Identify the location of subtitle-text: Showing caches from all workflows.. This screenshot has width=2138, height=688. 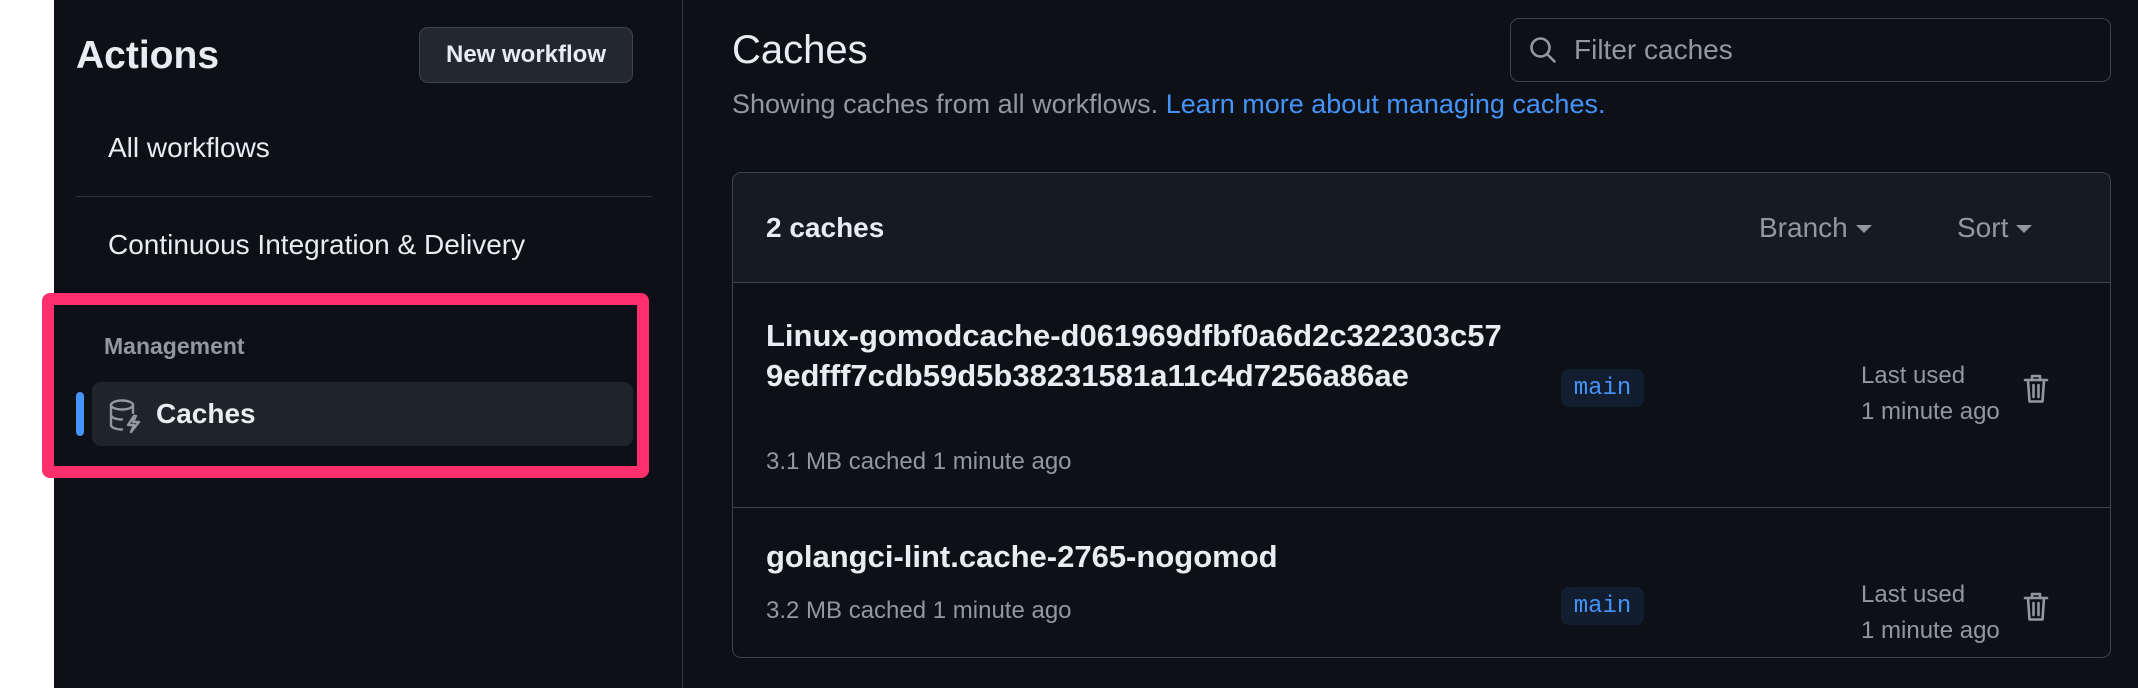
(945, 104).